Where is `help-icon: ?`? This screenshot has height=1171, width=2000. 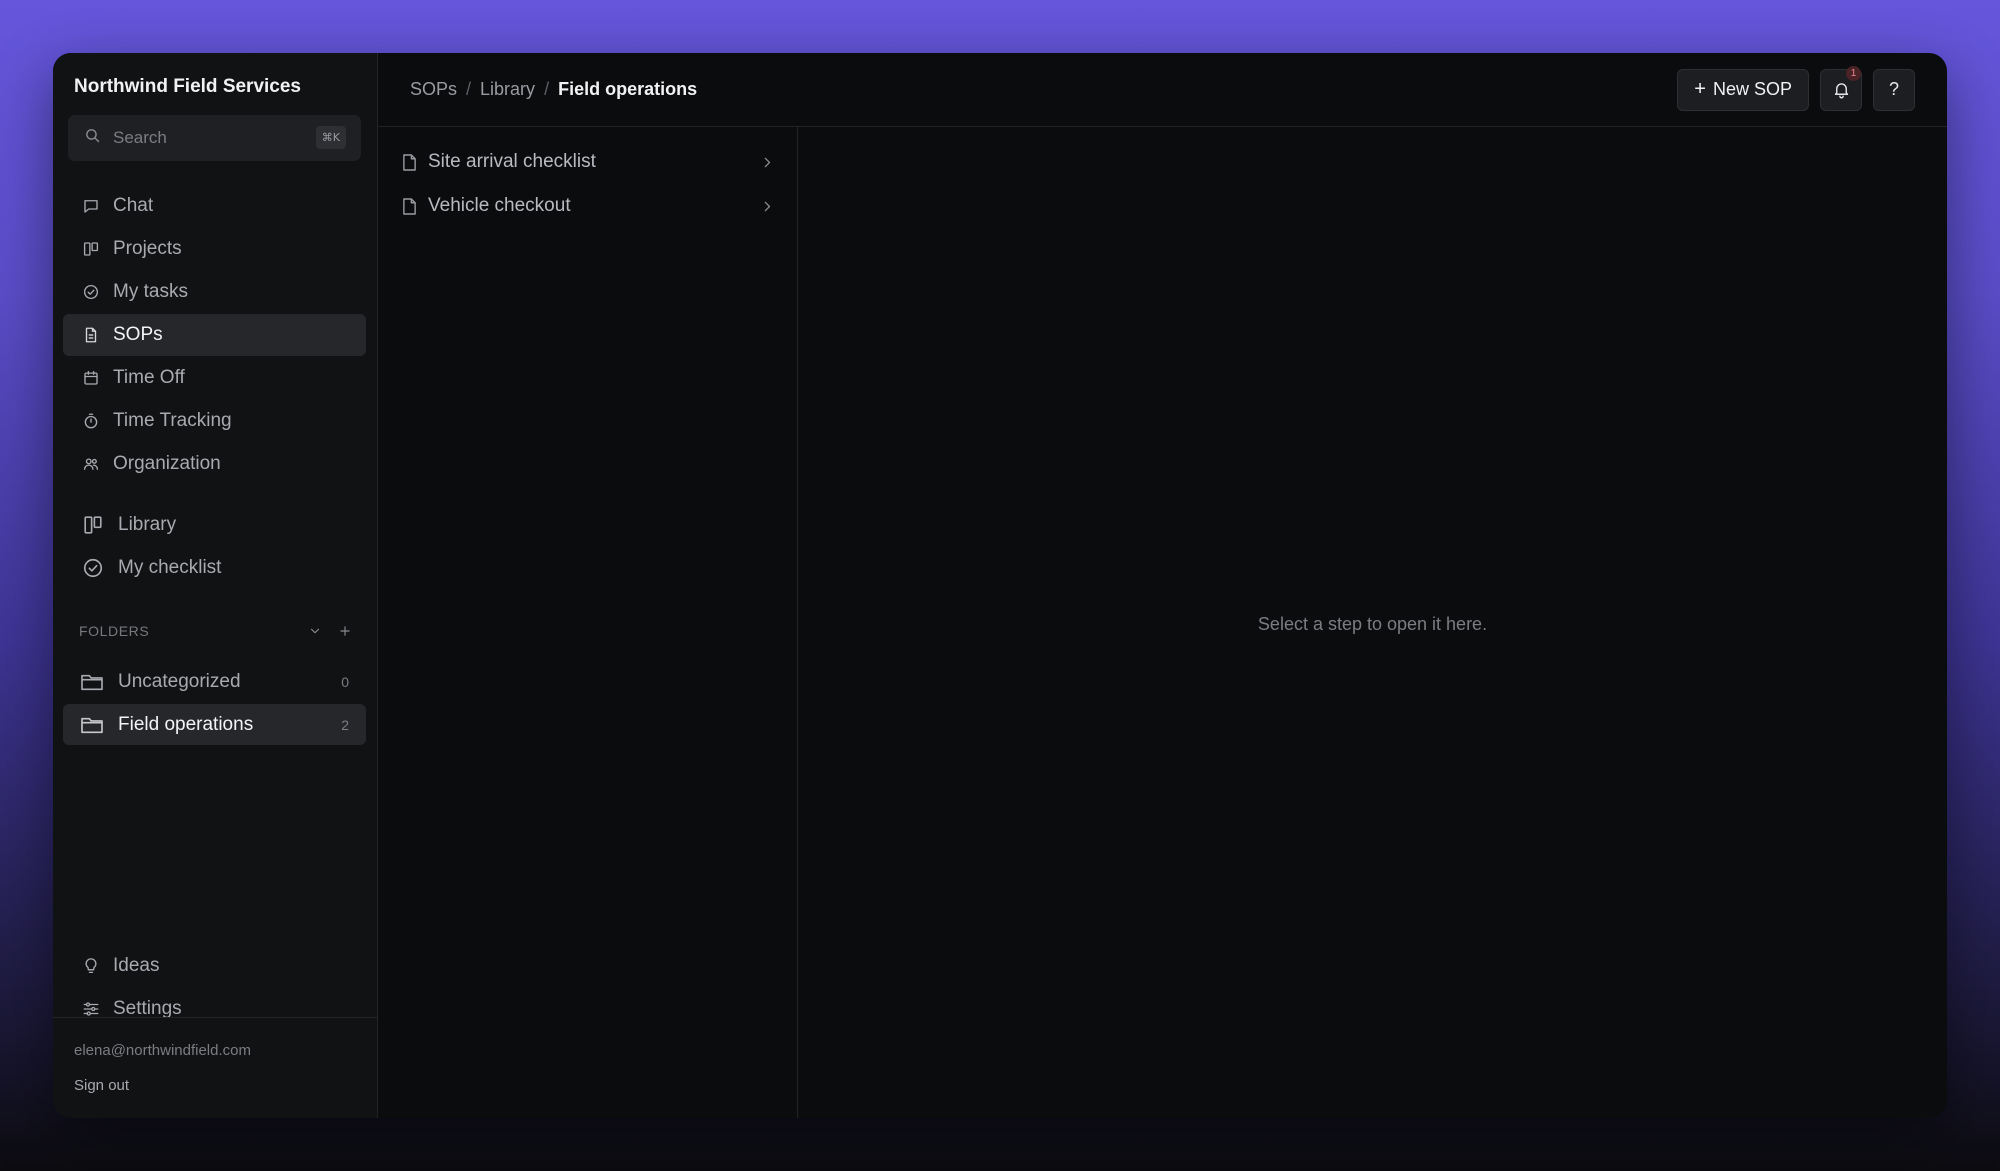
help-icon: ? is located at coordinates (1893, 89).